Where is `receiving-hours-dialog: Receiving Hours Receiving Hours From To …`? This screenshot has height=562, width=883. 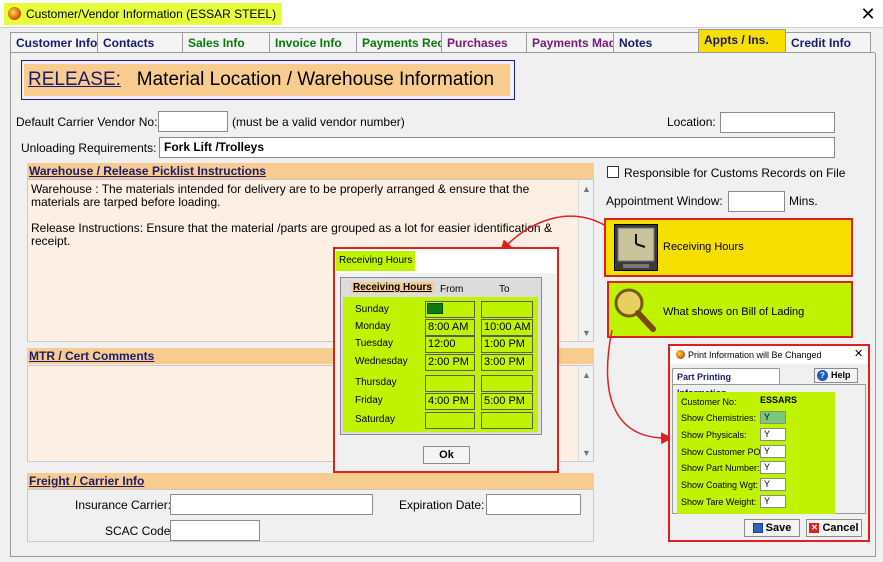
receiving-hours-dialog: Receiving Hours Receiving Hours From To … is located at coordinates (446, 360).